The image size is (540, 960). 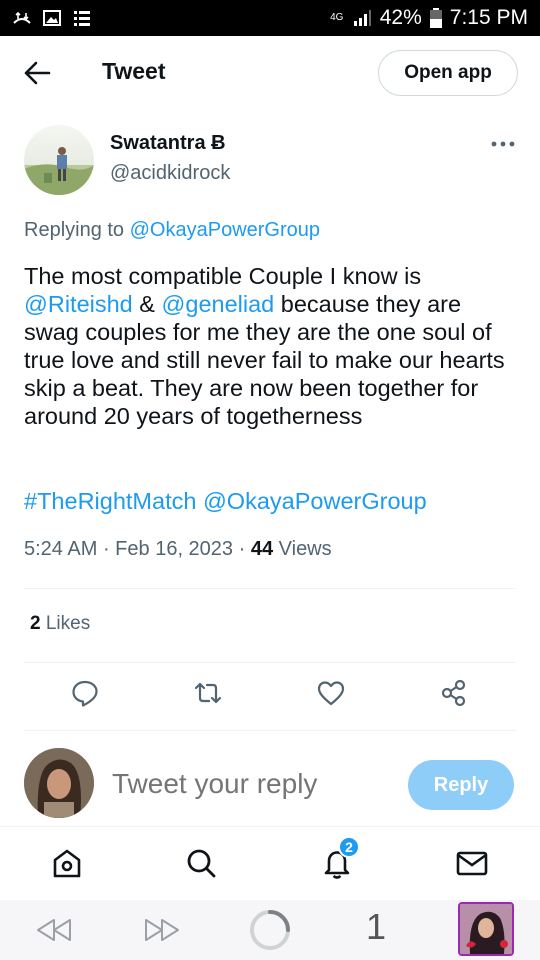 What do you see at coordinates (82, 18) in the screenshot?
I see `list-icon` at bounding box center [82, 18].